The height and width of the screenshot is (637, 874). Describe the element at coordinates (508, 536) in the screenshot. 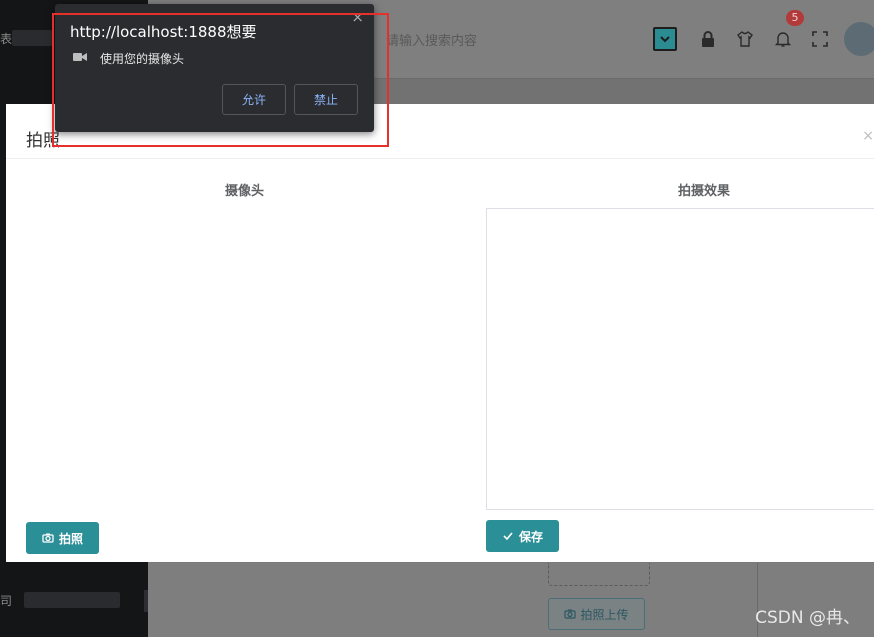

I see `check-icon` at that location.